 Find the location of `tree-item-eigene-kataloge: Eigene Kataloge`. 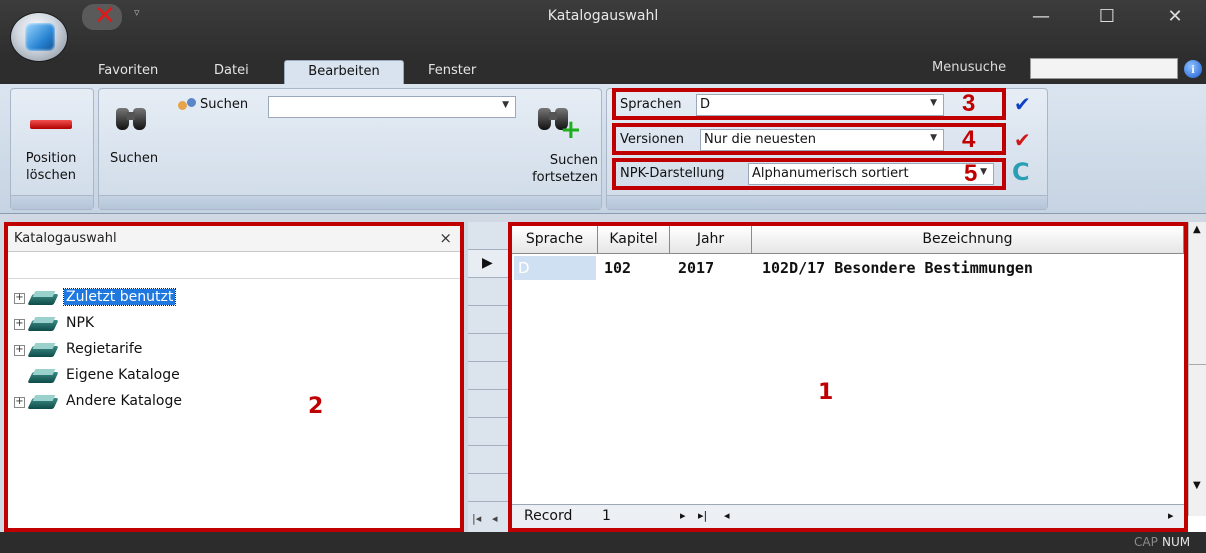

tree-item-eigene-kataloge: Eigene Kataloge is located at coordinates (124, 377).